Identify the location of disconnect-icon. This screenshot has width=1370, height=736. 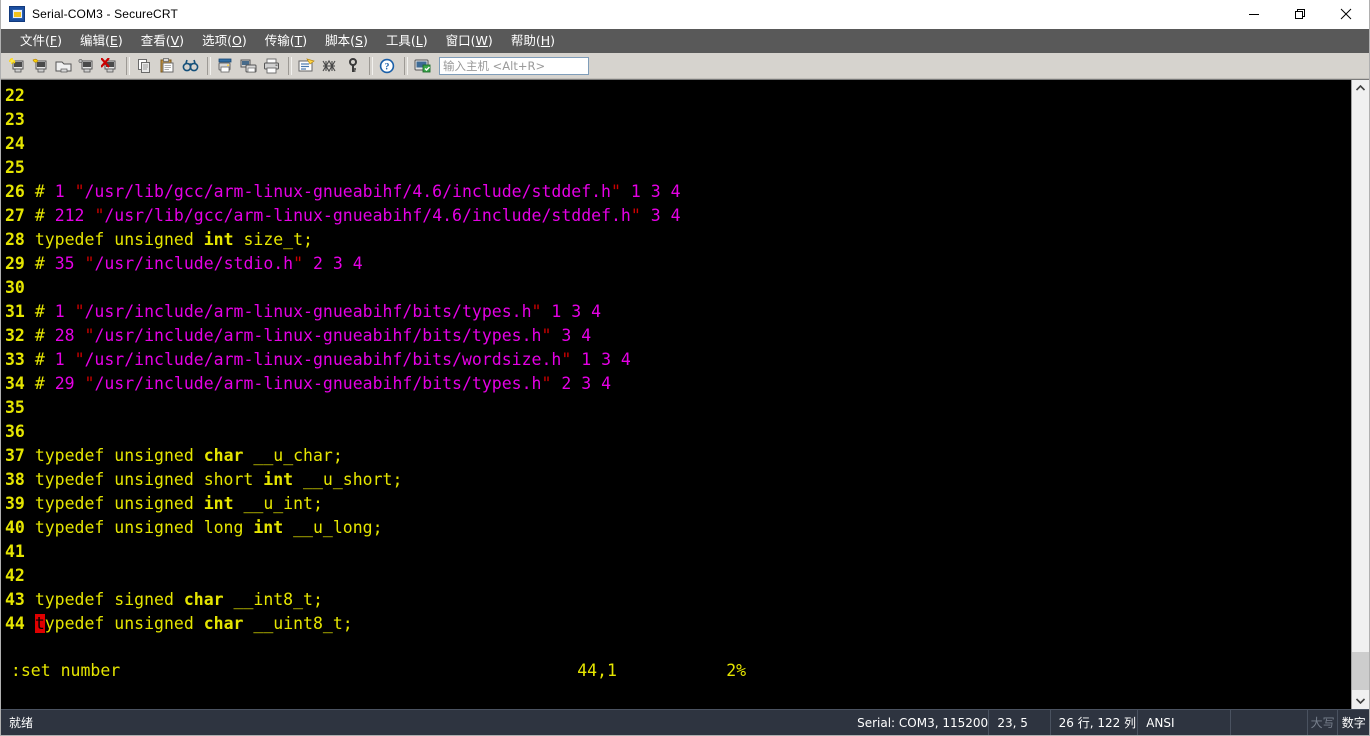
(110, 66).